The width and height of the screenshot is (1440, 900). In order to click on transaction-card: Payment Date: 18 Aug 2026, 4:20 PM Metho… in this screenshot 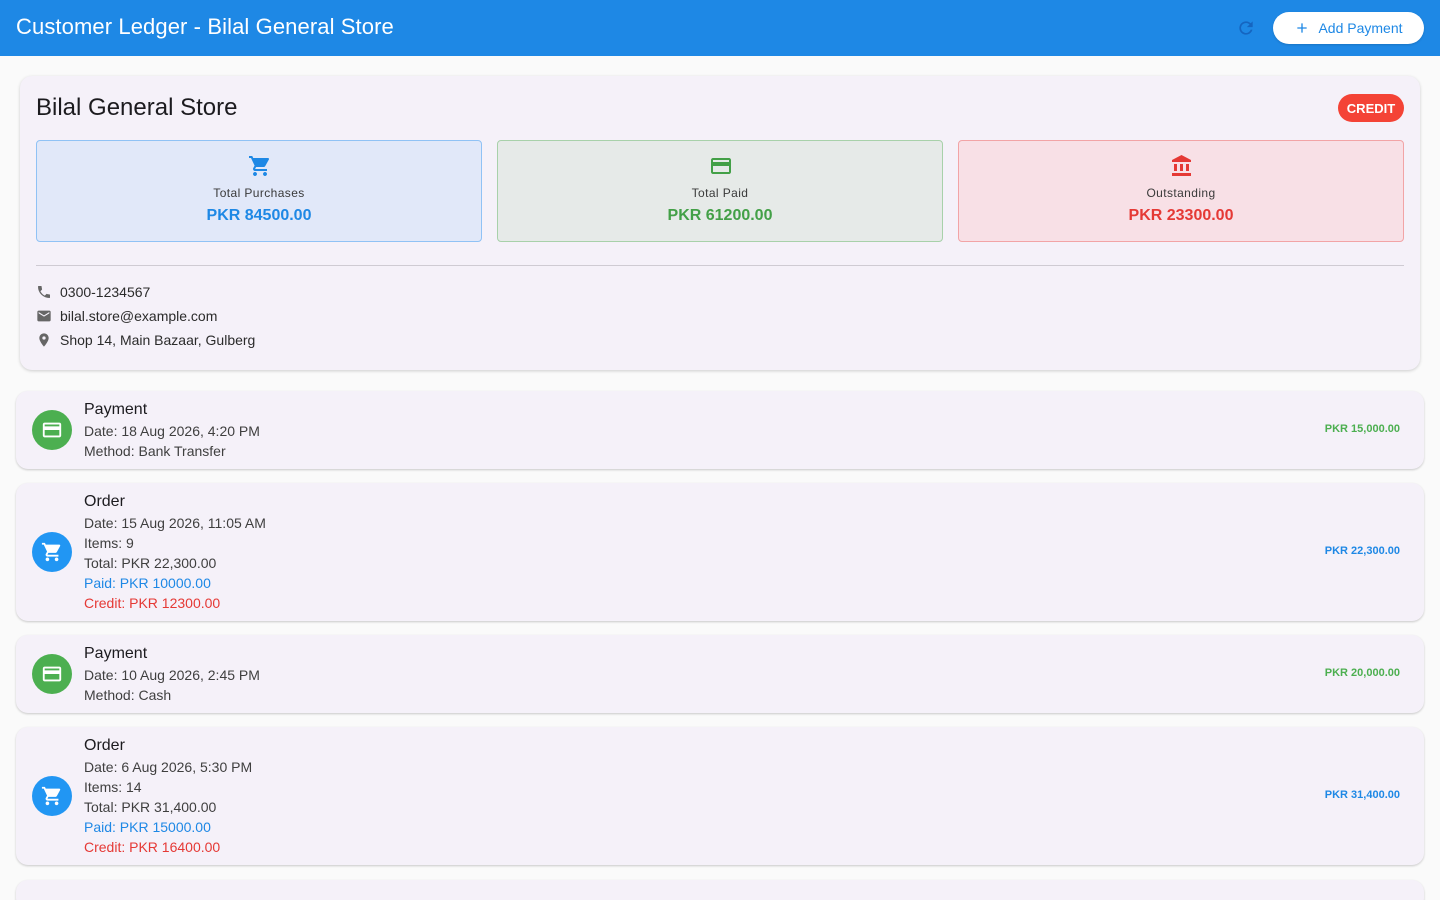, I will do `click(720, 430)`.